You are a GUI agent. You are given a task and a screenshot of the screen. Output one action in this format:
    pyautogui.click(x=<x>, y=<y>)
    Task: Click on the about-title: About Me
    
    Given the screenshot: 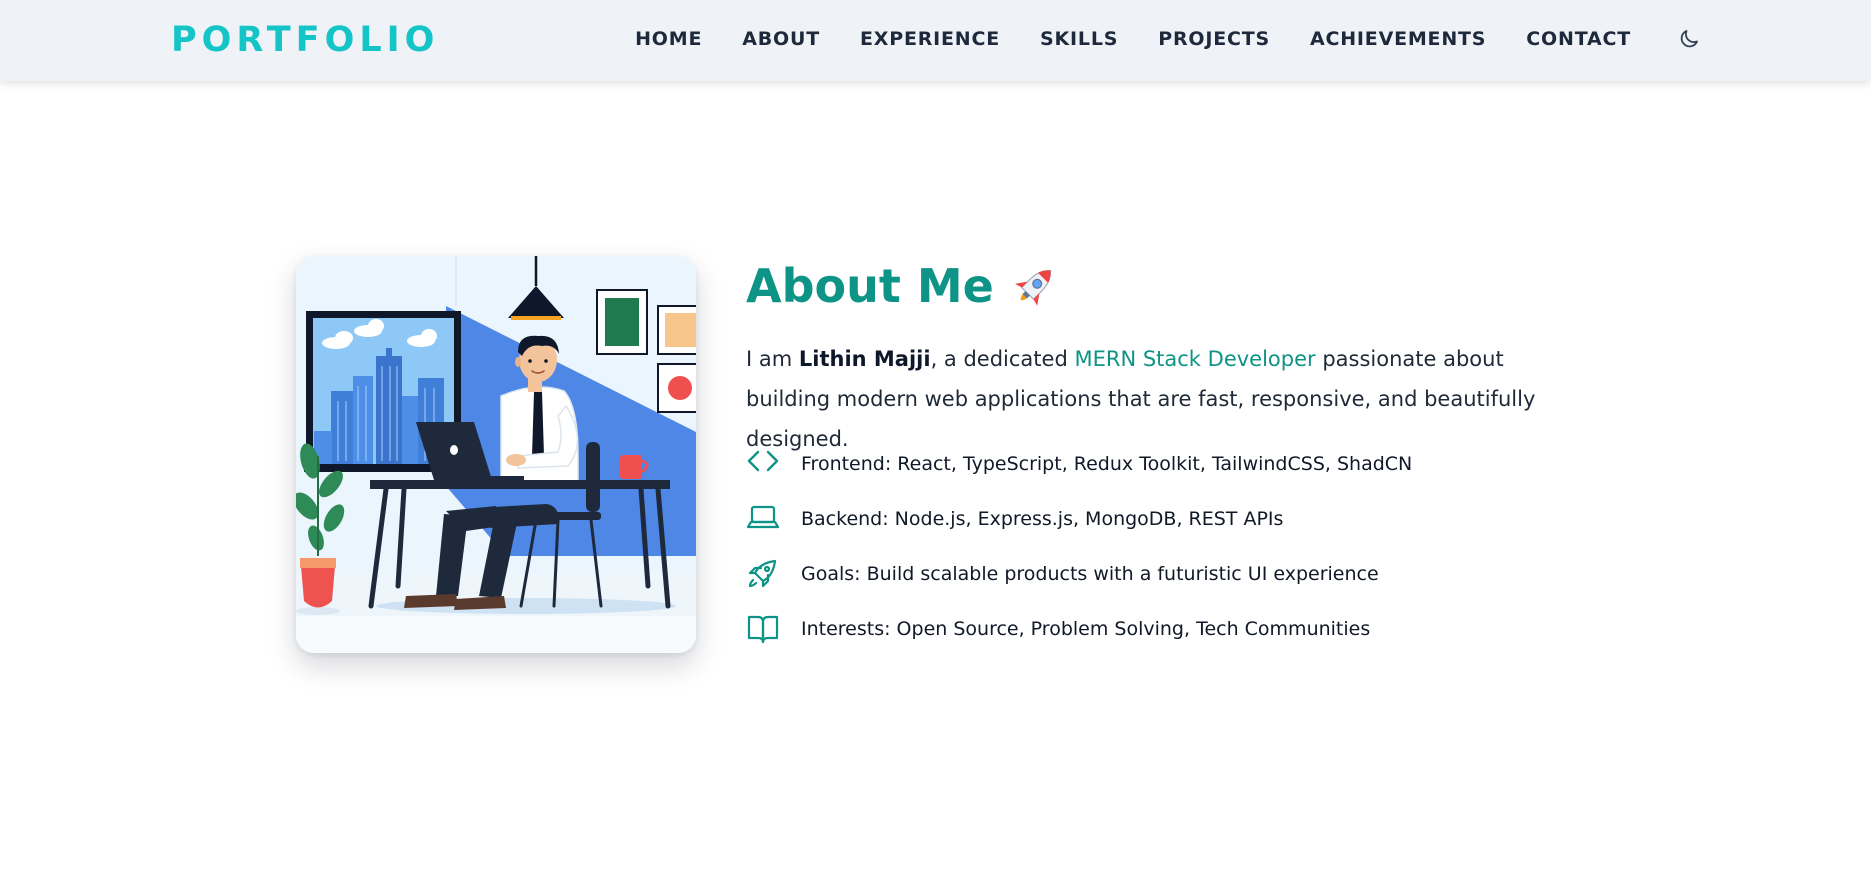 What is the action you would take?
    pyautogui.click(x=903, y=286)
    